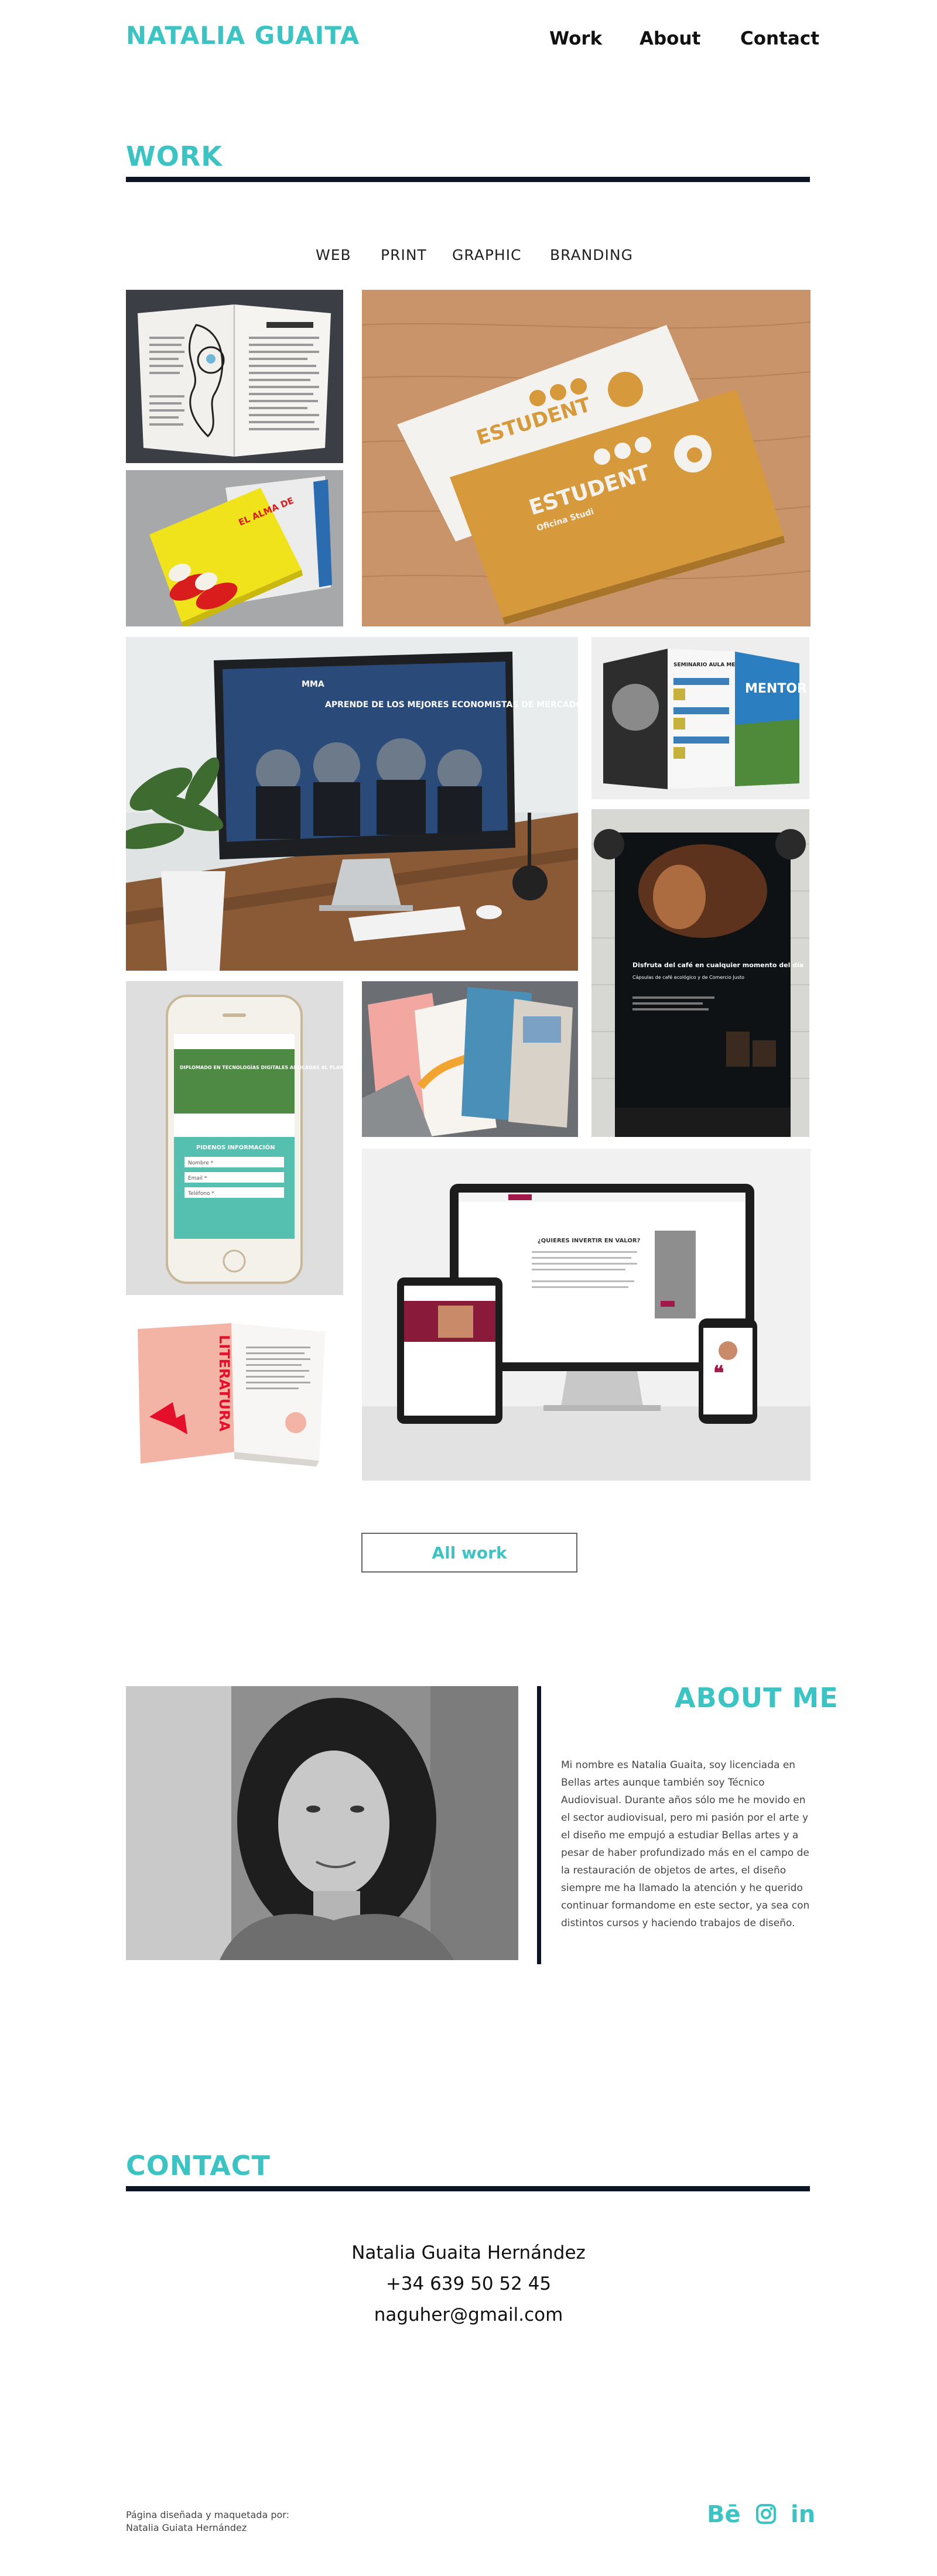 This screenshot has width=937, height=2576. I want to click on portfolio-tile-brochures, so click(470, 1059).